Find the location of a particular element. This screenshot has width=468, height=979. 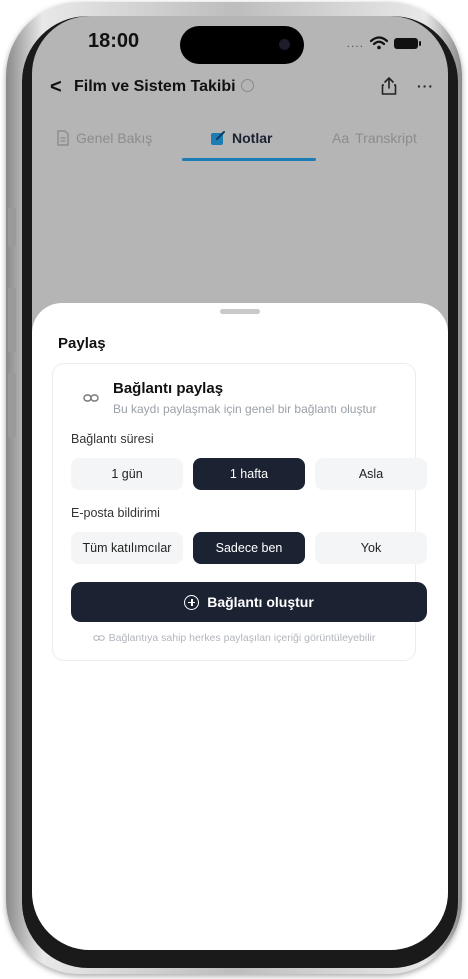

text-icon: Aa is located at coordinates (341, 138).